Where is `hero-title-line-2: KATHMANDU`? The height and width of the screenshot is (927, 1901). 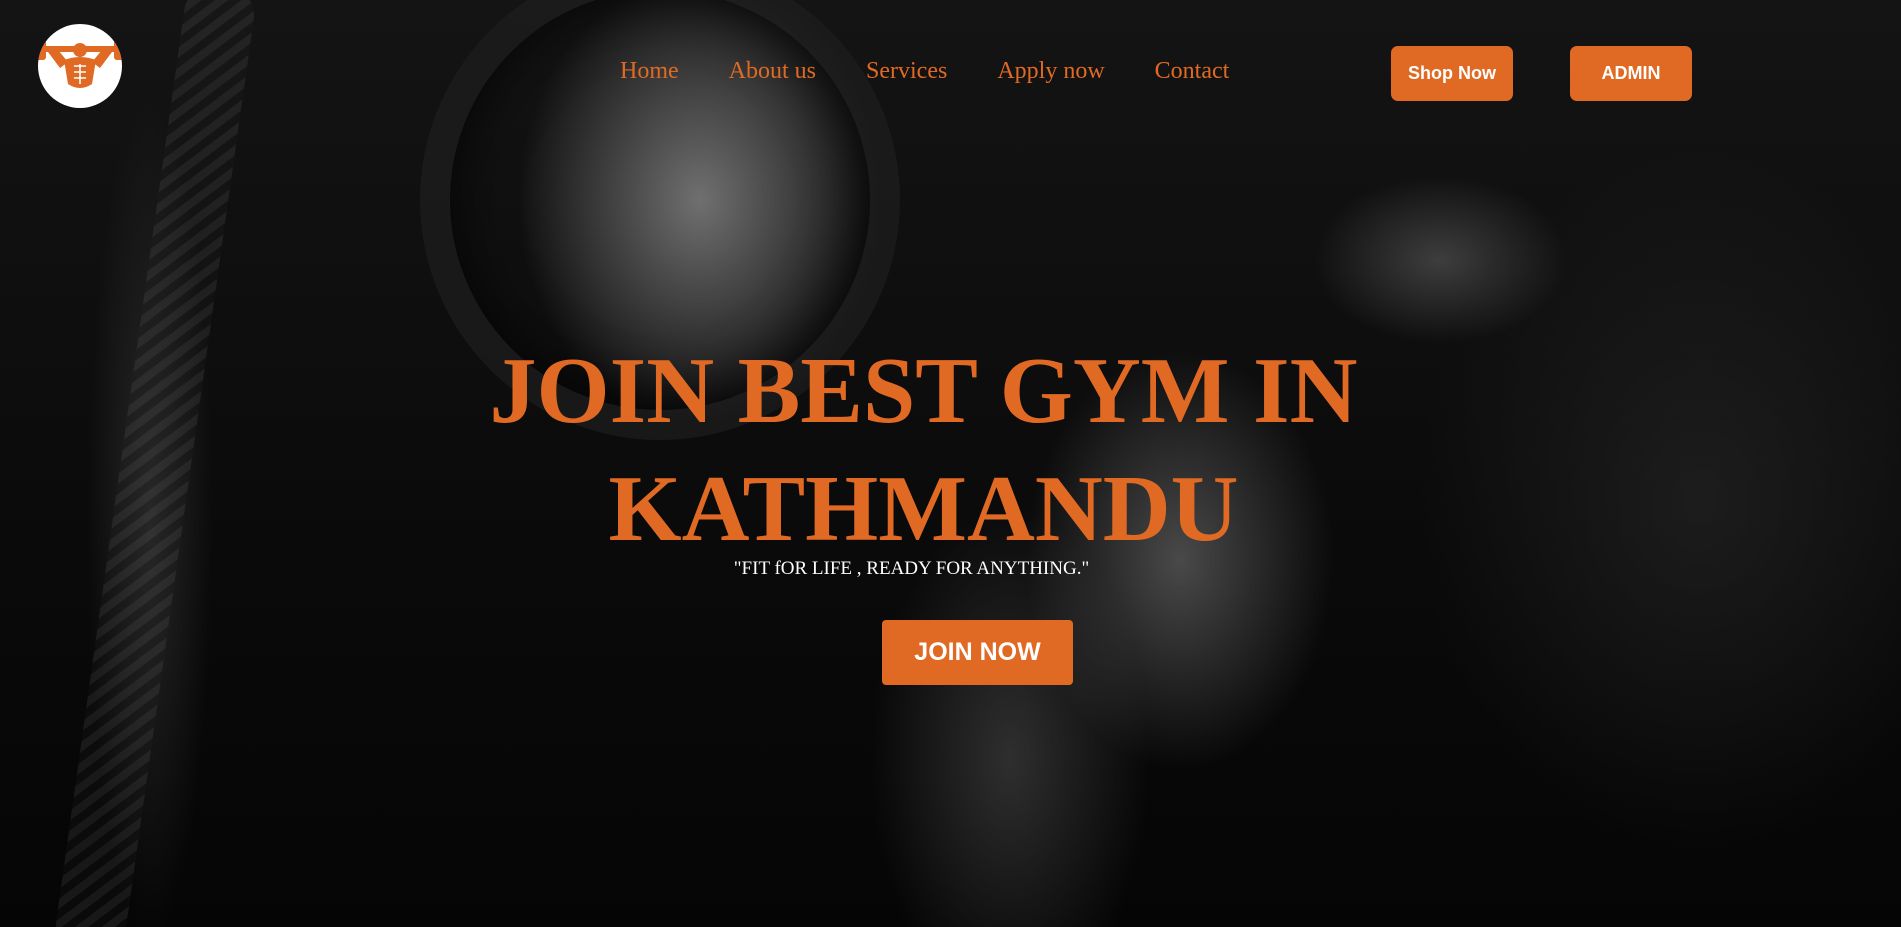 hero-title-line-2: KATHMANDU is located at coordinates (923, 509).